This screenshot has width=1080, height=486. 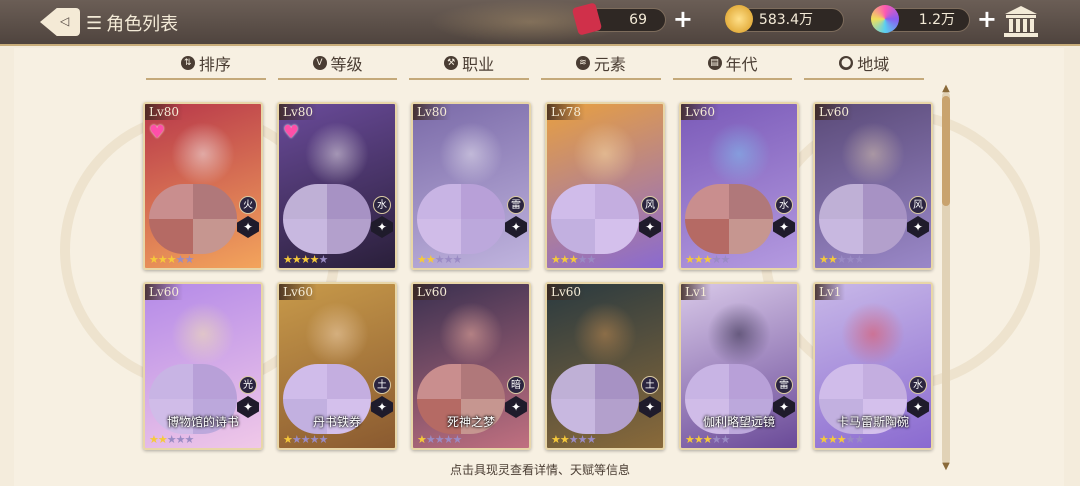 What do you see at coordinates (1021, 22) in the screenshot?
I see `bank-icon` at bounding box center [1021, 22].